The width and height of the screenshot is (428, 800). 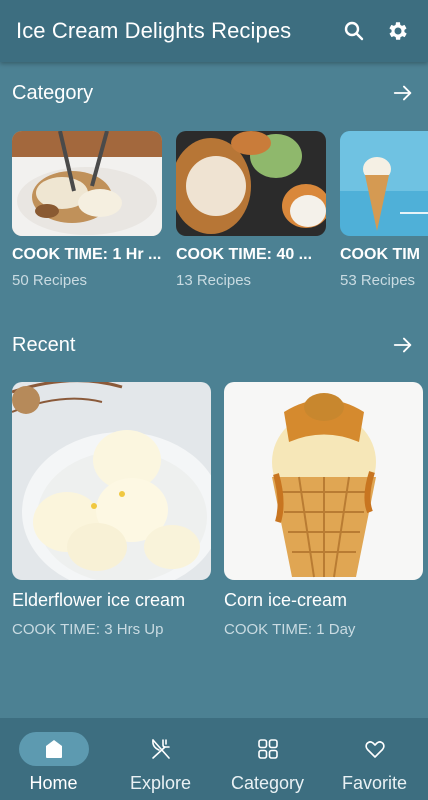 I want to click on bottom-nav: Home Explore Category Favorite, so click(x=214, y=759).